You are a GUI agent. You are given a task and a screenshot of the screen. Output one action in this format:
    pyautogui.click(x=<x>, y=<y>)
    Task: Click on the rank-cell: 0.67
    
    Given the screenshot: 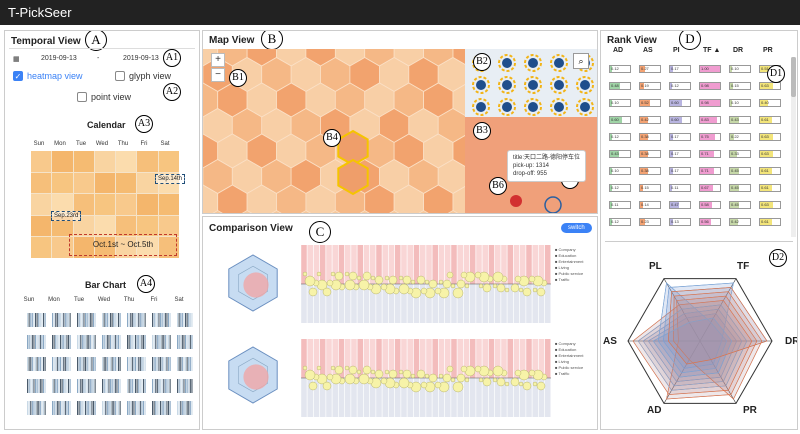 What is the action you would take?
    pyautogui.click(x=710, y=188)
    